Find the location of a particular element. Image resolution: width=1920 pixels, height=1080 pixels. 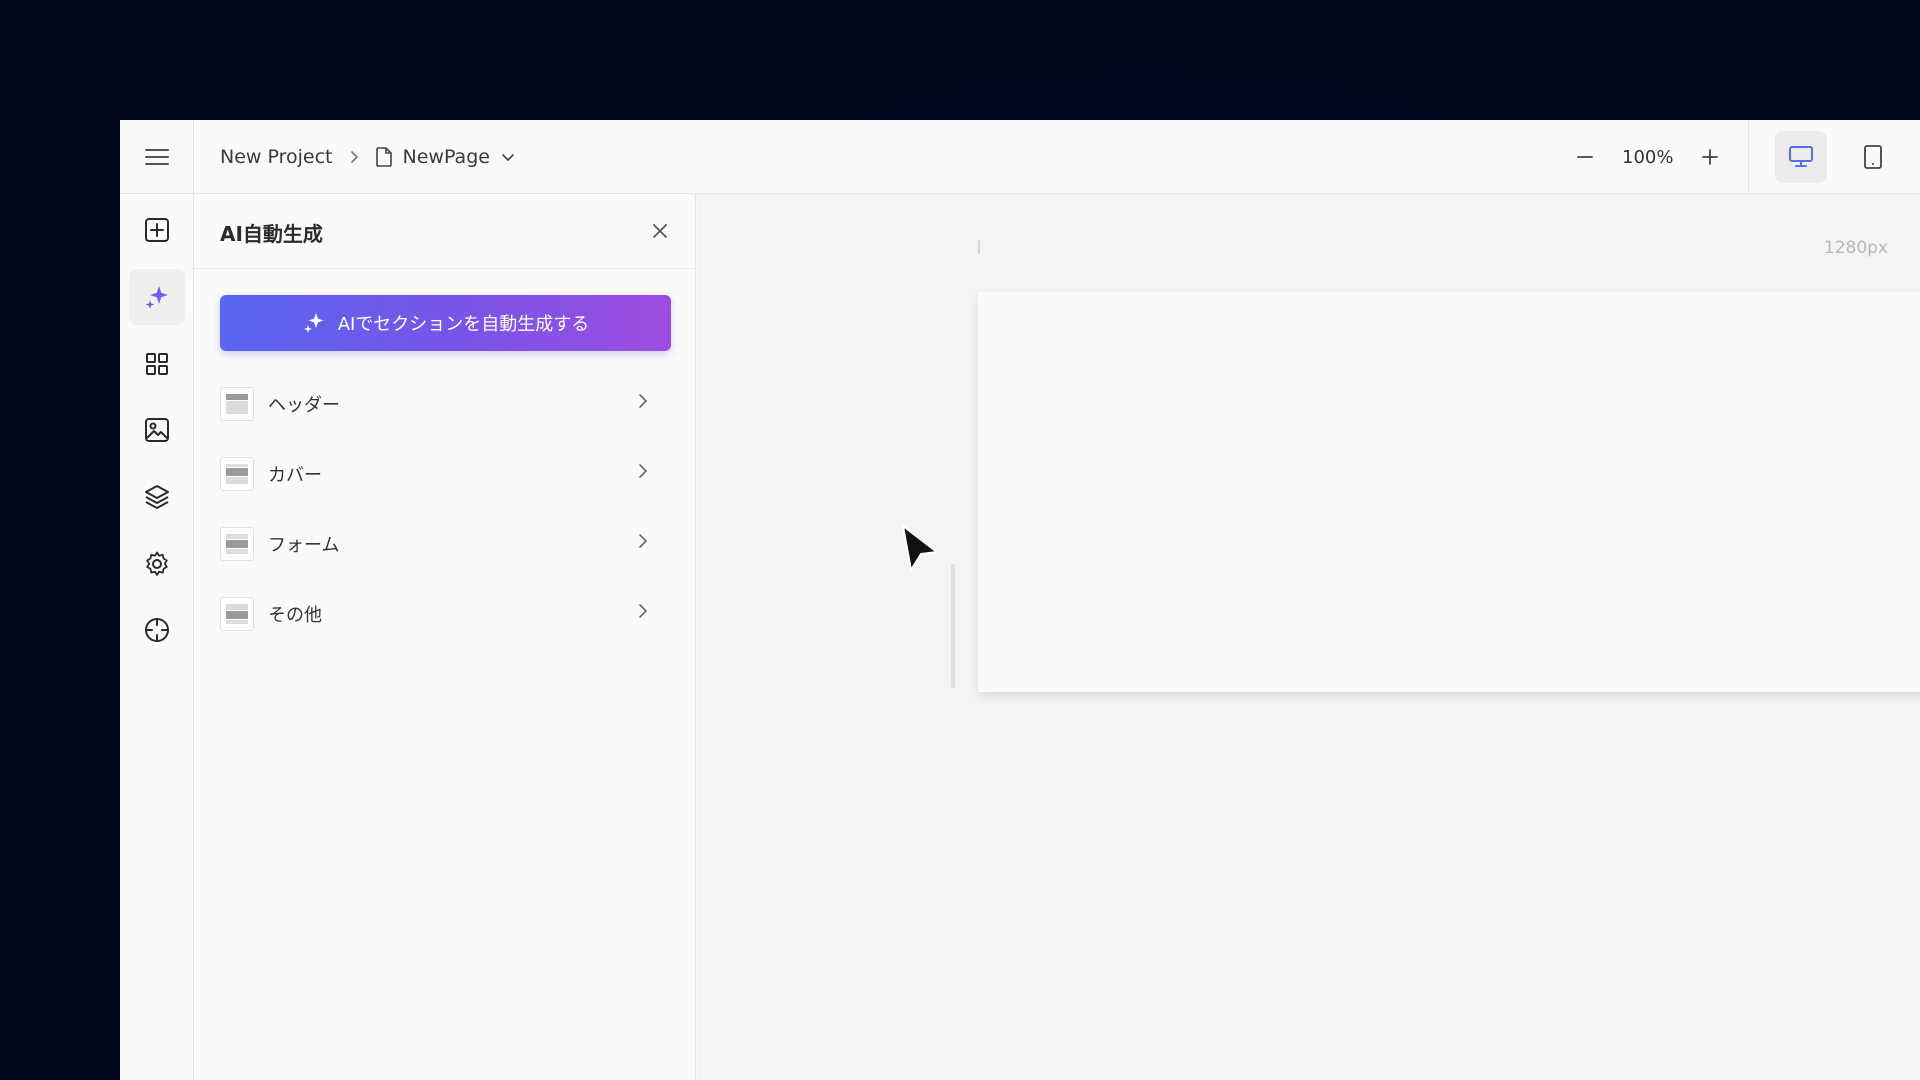

image-icon is located at coordinates (157, 430).